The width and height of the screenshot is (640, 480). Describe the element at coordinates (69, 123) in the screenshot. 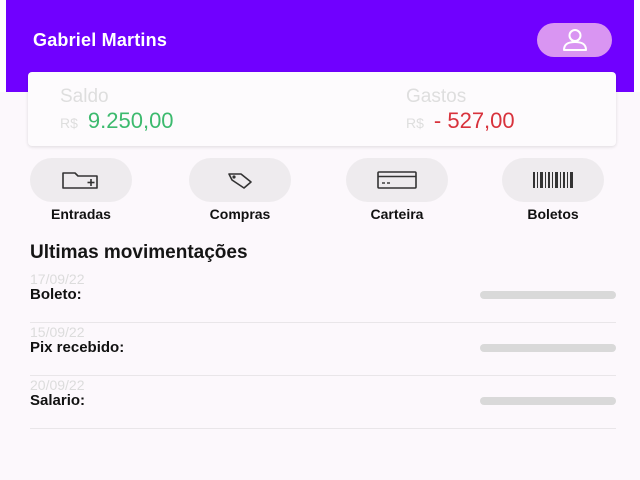

I see `saldo-currency: R$` at that location.